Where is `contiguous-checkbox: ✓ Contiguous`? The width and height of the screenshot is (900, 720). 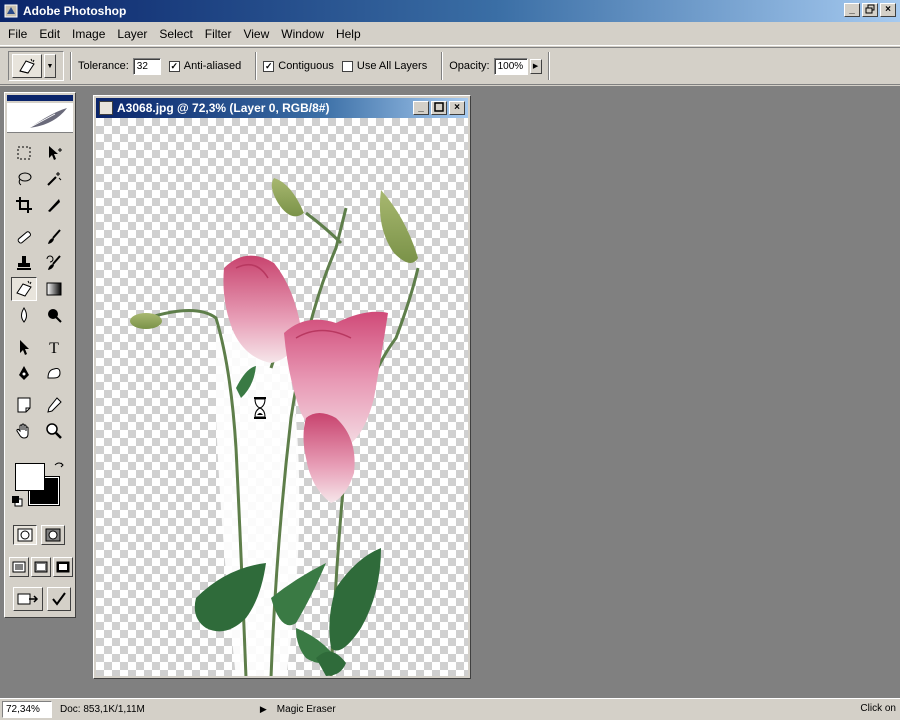 contiguous-checkbox: ✓ Contiguous is located at coordinates (298, 66).